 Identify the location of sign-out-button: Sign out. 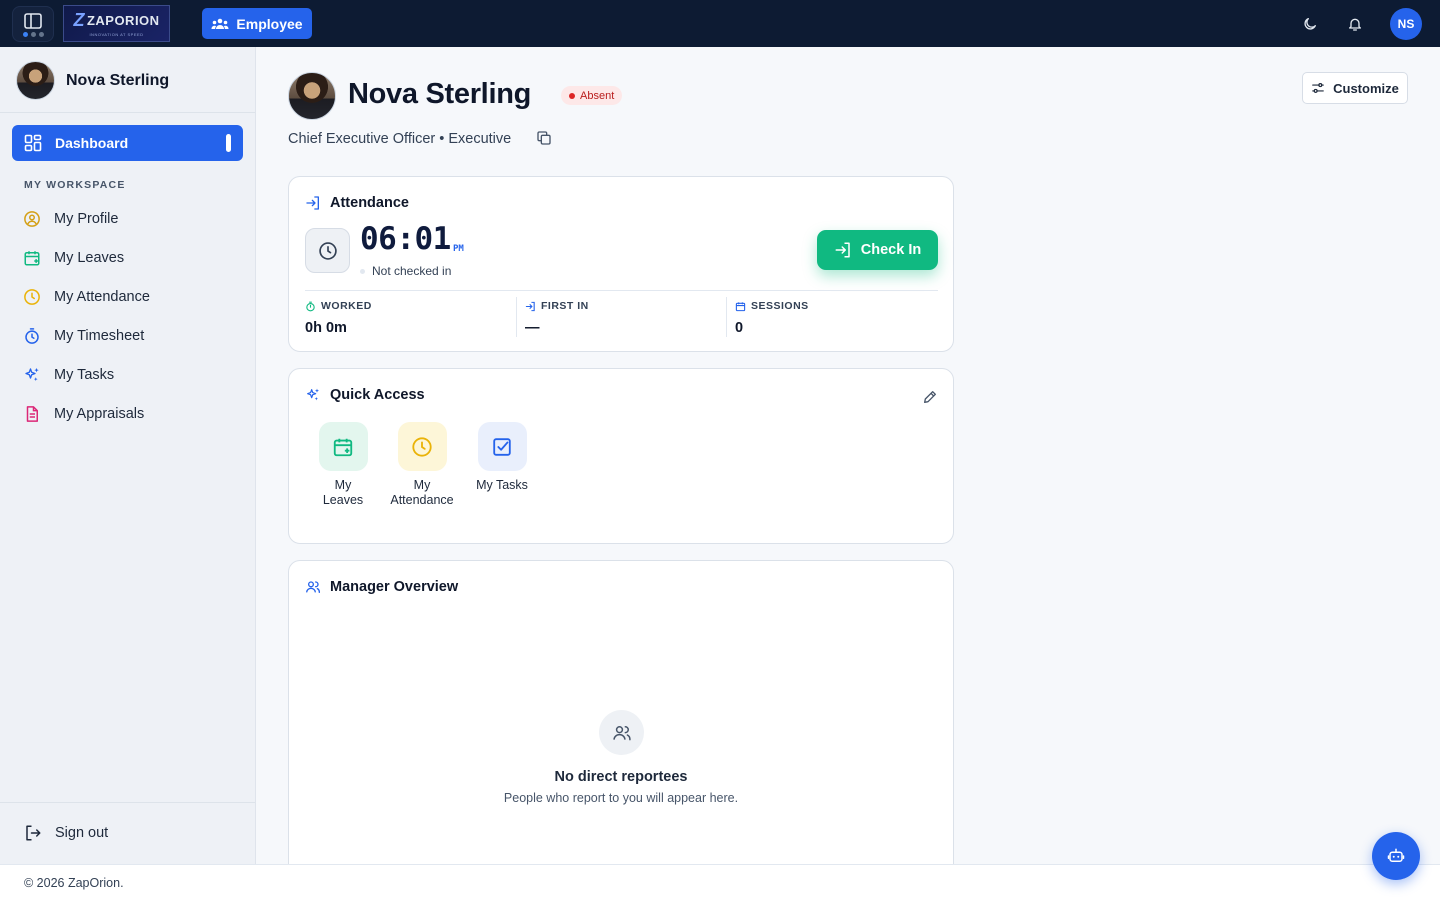
(66, 833).